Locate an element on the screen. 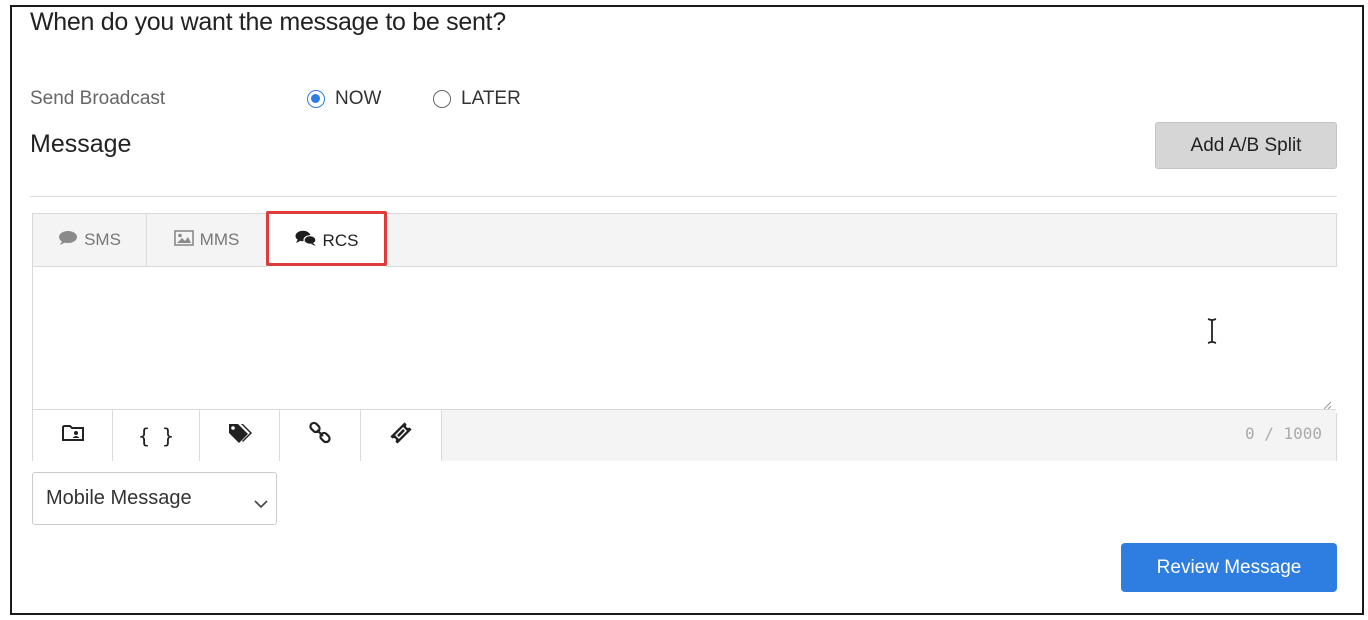 This screenshot has height=620, width=1368. tab-rcs: RCS is located at coordinates (327, 240).